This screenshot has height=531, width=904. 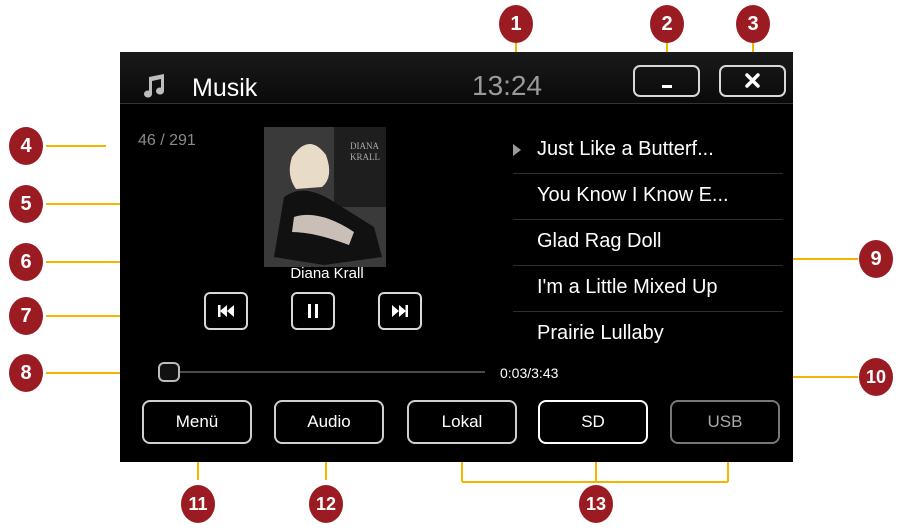 I want to click on sd-button: SD, so click(x=593, y=422).